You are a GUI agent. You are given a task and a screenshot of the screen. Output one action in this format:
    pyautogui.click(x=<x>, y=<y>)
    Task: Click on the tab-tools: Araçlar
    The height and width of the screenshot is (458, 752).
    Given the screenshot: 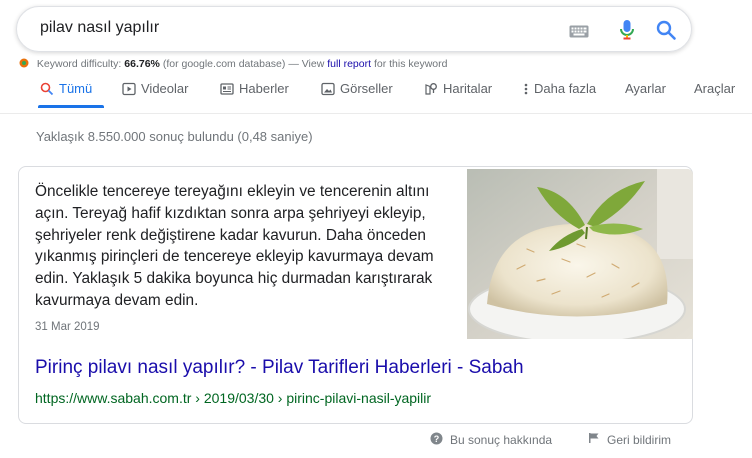 What is the action you would take?
    pyautogui.click(x=714, y=88)
    